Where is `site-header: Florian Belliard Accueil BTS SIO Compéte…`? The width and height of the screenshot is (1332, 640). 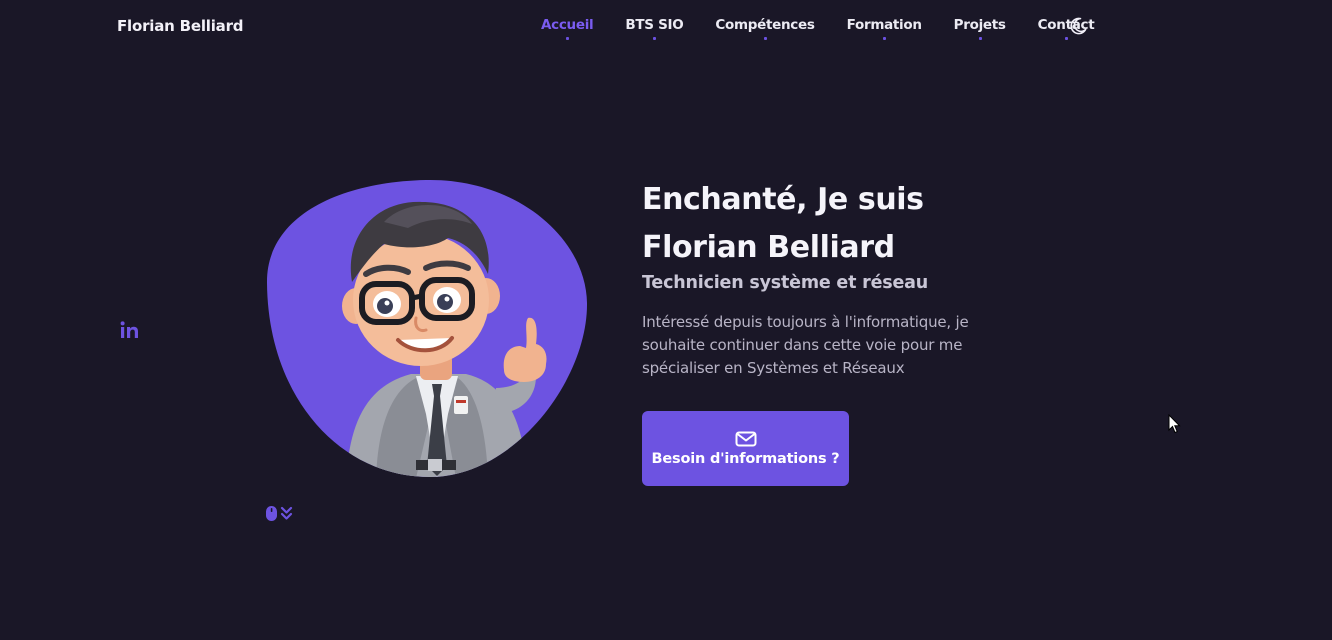
site-header: Florian Belliard Accueil BTS SIO Compéte… is located at coordinates (666, 27).